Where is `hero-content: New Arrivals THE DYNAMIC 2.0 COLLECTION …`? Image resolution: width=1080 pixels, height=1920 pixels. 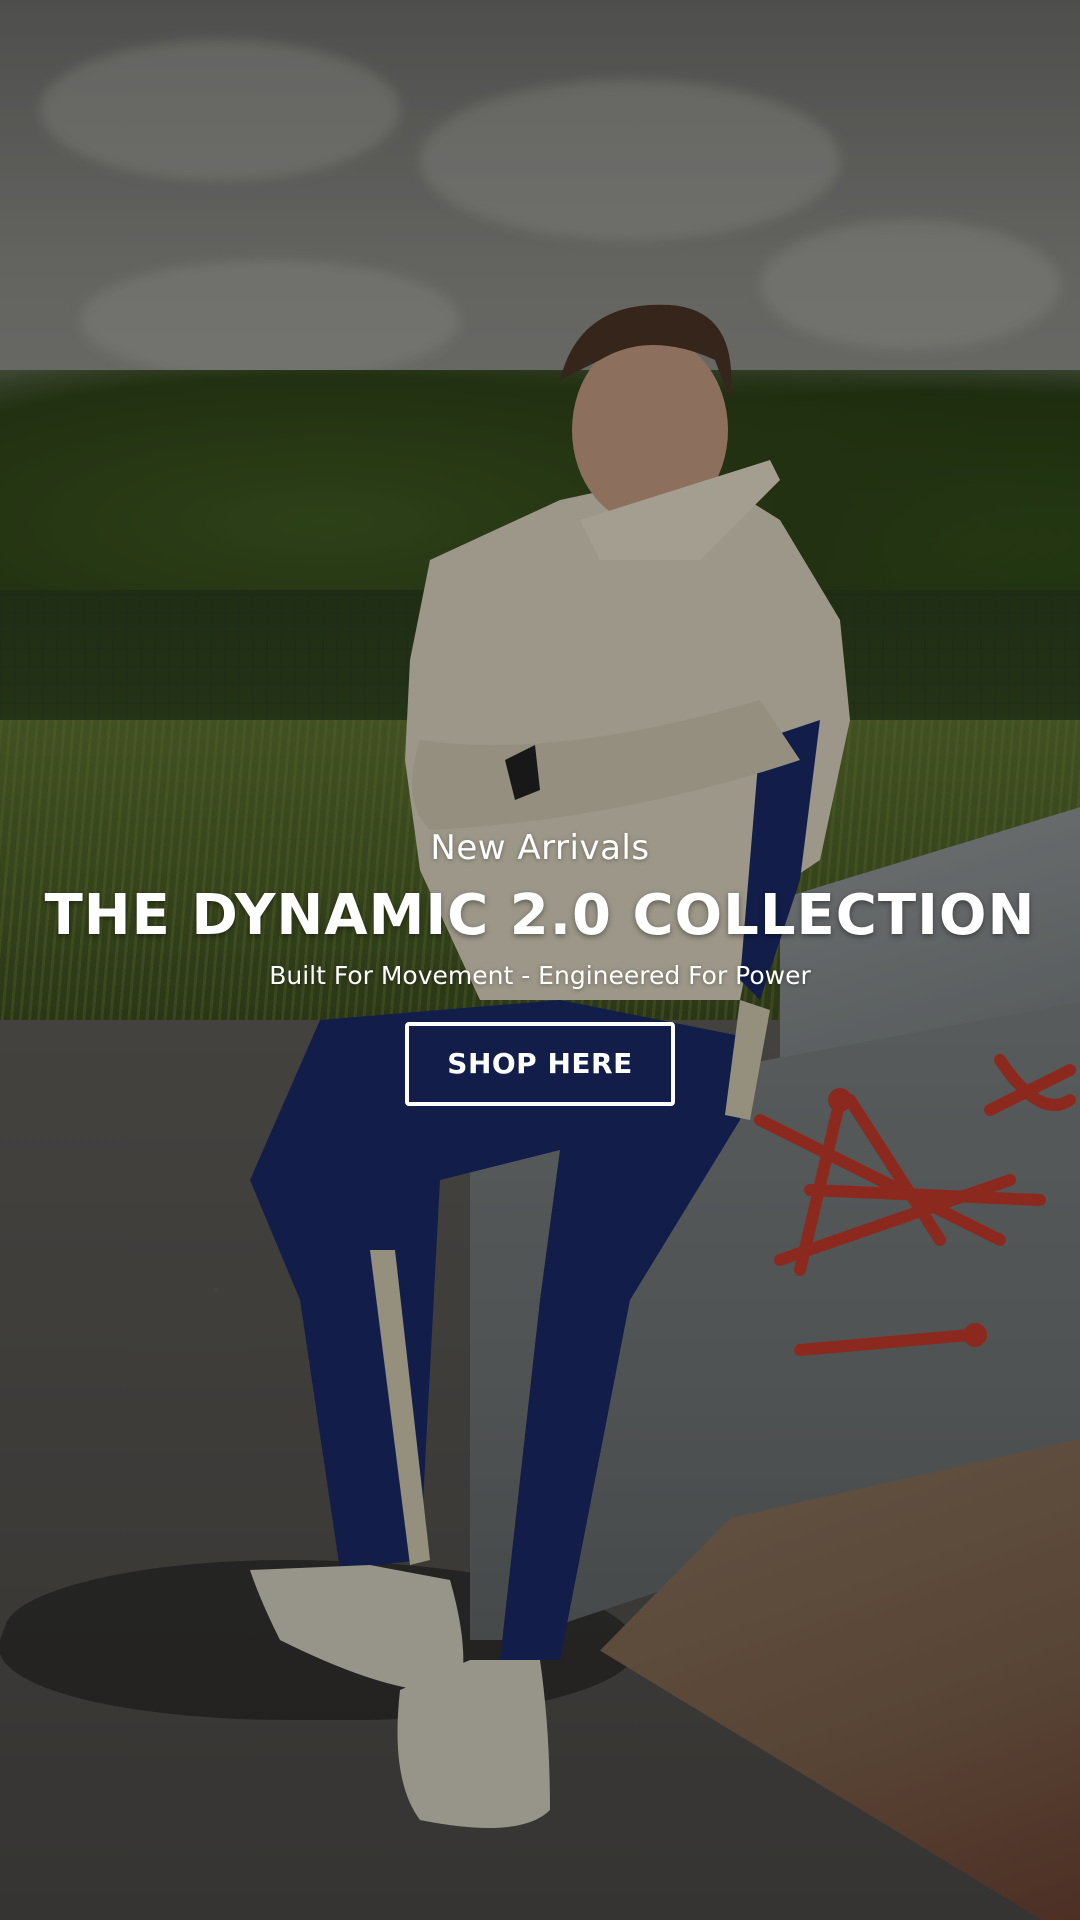
hero-content: New Arrivals THE DYNAMIC 2.0 COLLECTION … is located at coordinates (540, 963).